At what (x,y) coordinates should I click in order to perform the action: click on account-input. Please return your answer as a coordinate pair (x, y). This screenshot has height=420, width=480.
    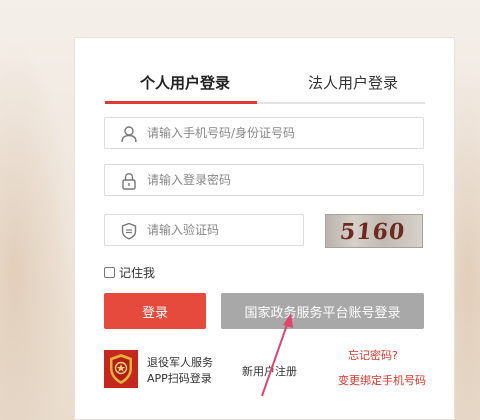
    Looking at the image, I should click on (282, 133).